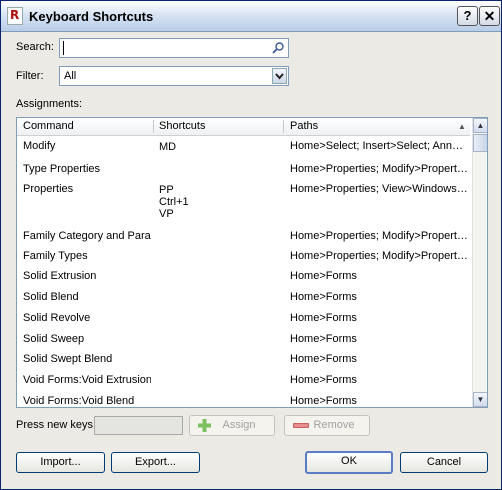 The height and width of the screenshot is (490, 502). What do you see at coordinates (91, 16) in the screenshot?
I see `window-title: Keyboard Shortcuts` at bounding box center [91, 16].